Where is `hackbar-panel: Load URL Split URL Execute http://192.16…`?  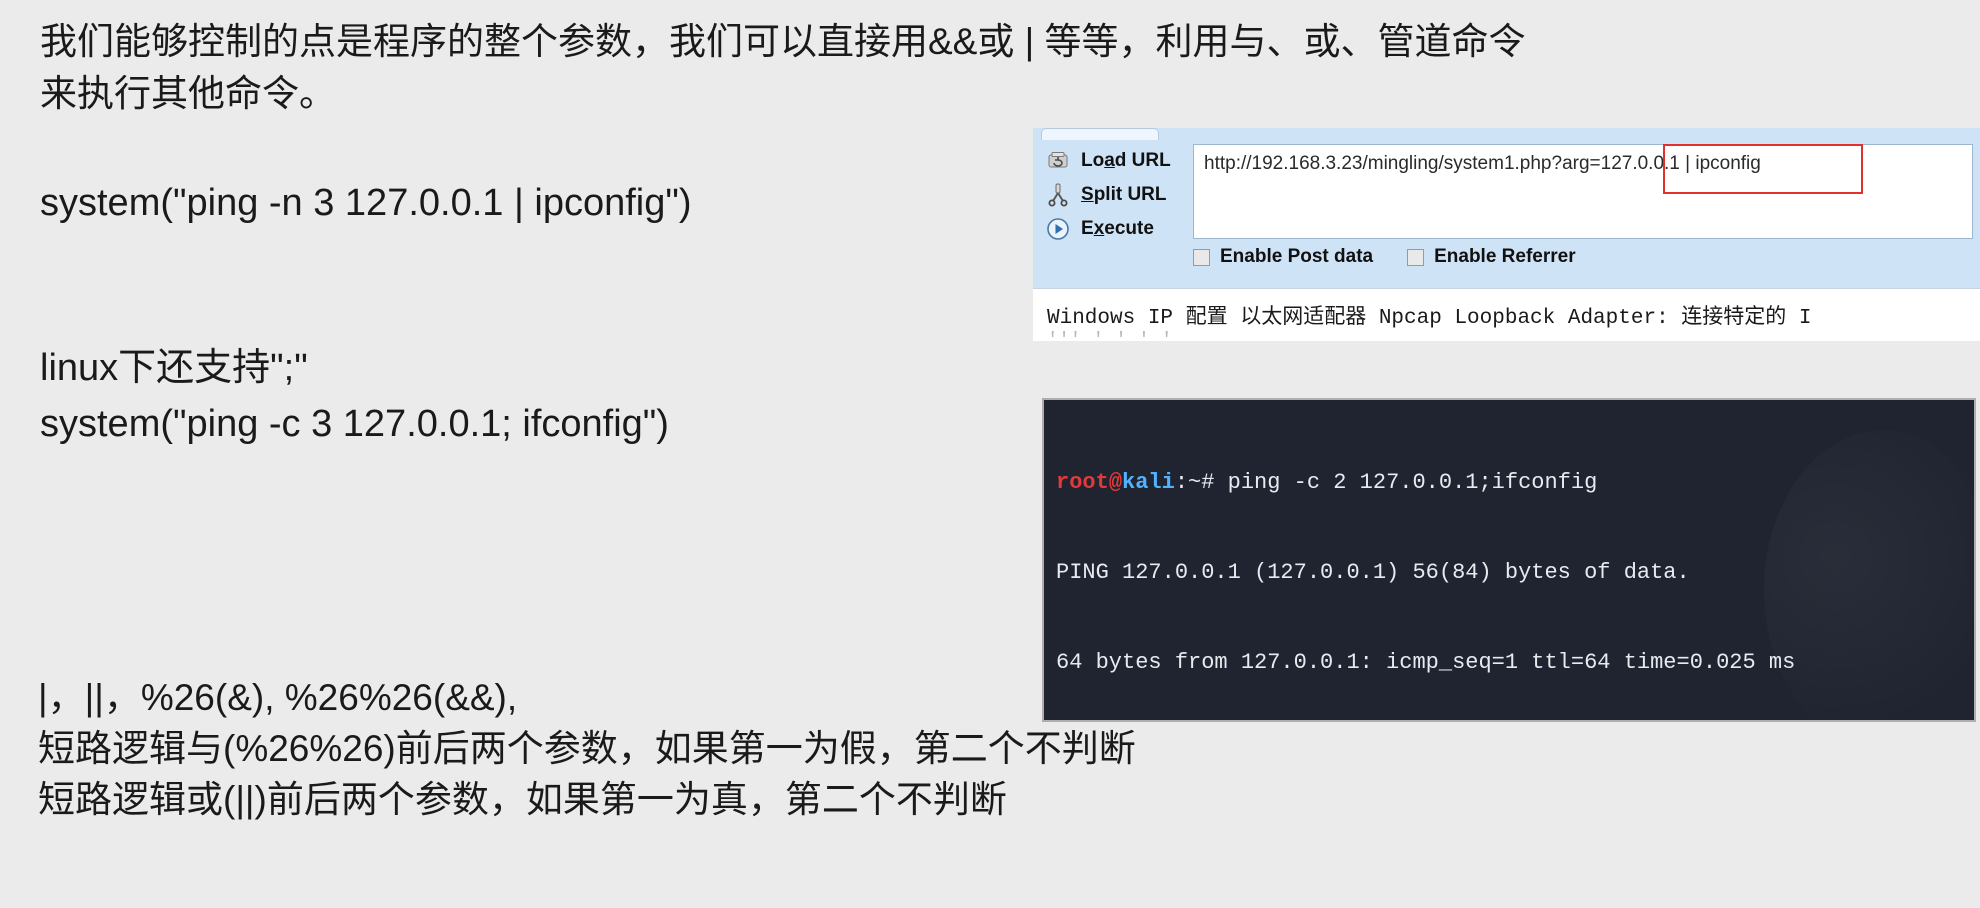
hackbar-panel: Load URL Split URL Execute http://192.16… is located at coordinates (1506, 208).